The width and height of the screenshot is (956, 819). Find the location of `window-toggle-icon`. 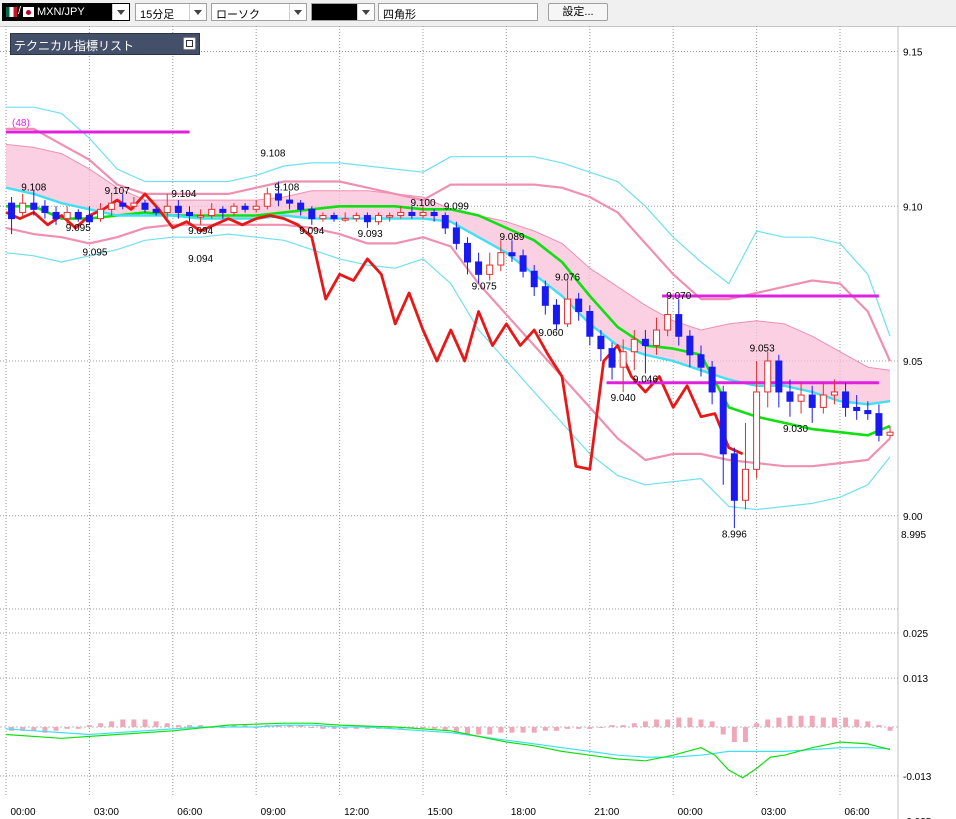

window-toggle-icon is located at coordinates (189, 43).